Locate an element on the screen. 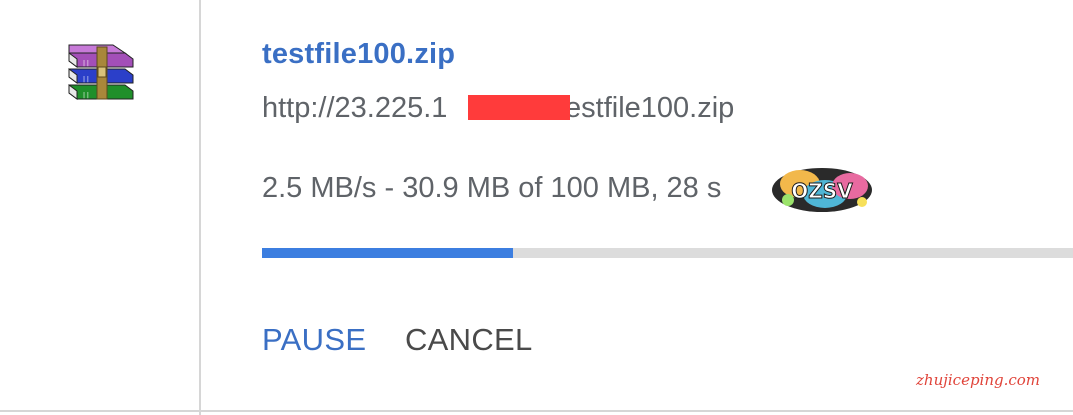 This screenshot has height=415, width=1073. winrar-archive-icon: | | | | | | is located at coordinates (101, 72).